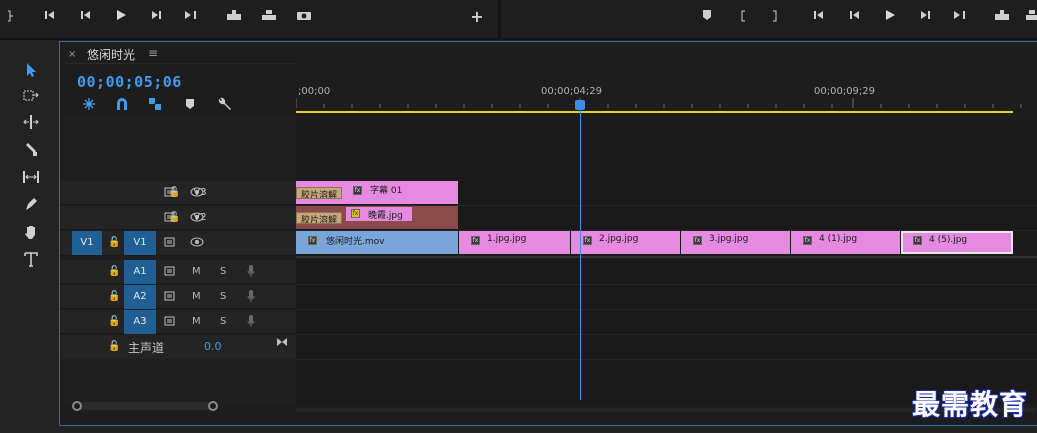  What do you see at coordinates (735, 242) in the screenshot?
I see `clip-3-jpg: fx 3.jpg.jpg` at bounding box center [735, 242].